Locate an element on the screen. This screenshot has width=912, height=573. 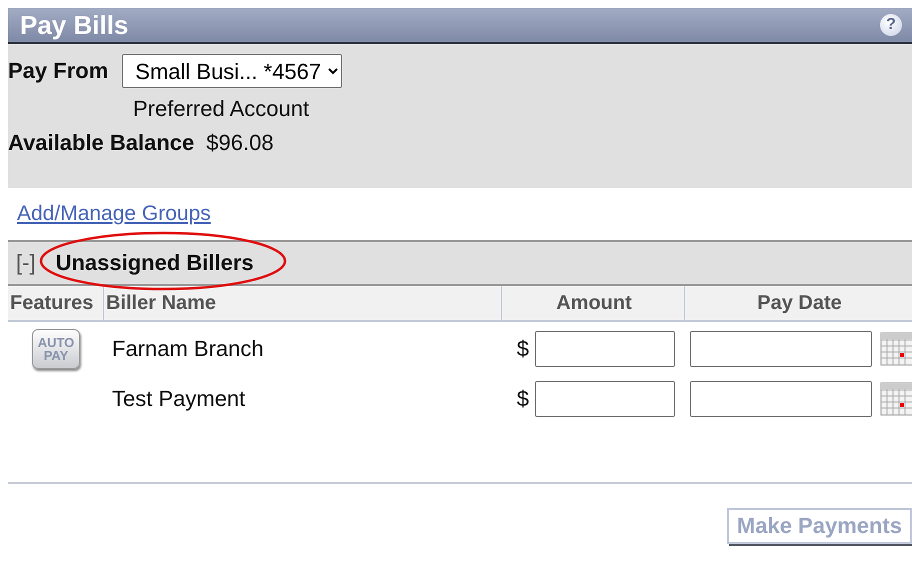
help-icon: ? is located at coordinates (891, 25).